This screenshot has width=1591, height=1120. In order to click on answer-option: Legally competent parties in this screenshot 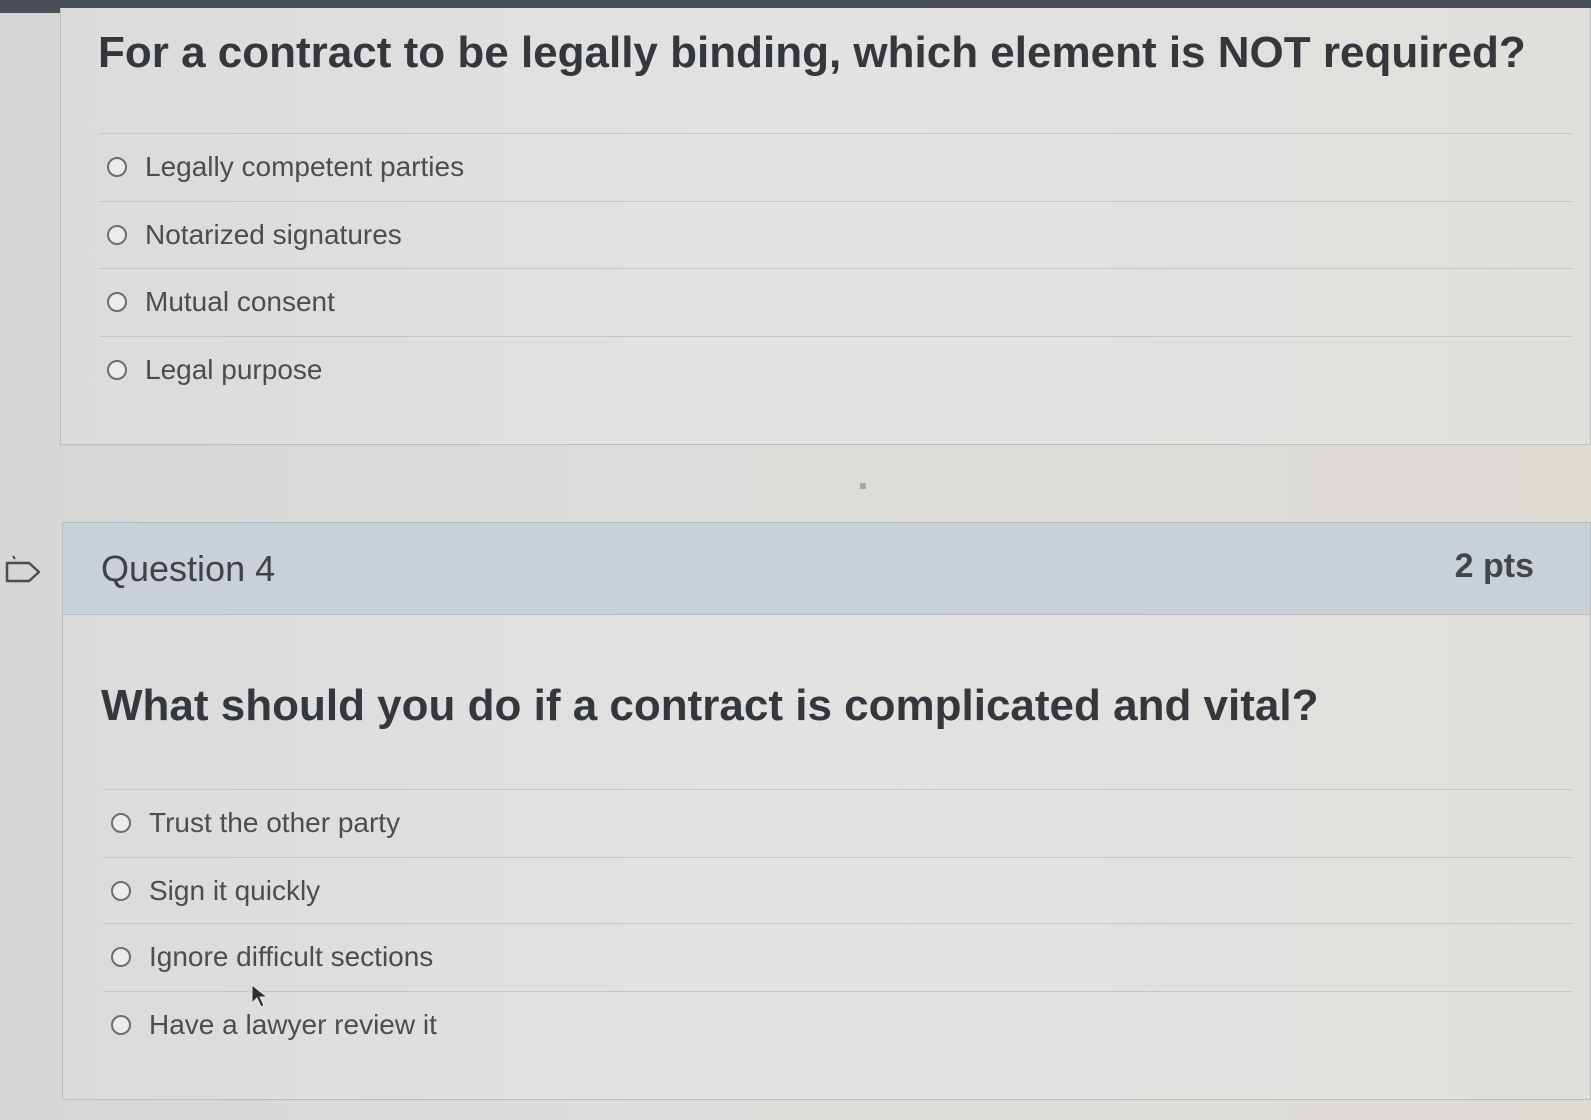, I will do `click(836, 166)`.